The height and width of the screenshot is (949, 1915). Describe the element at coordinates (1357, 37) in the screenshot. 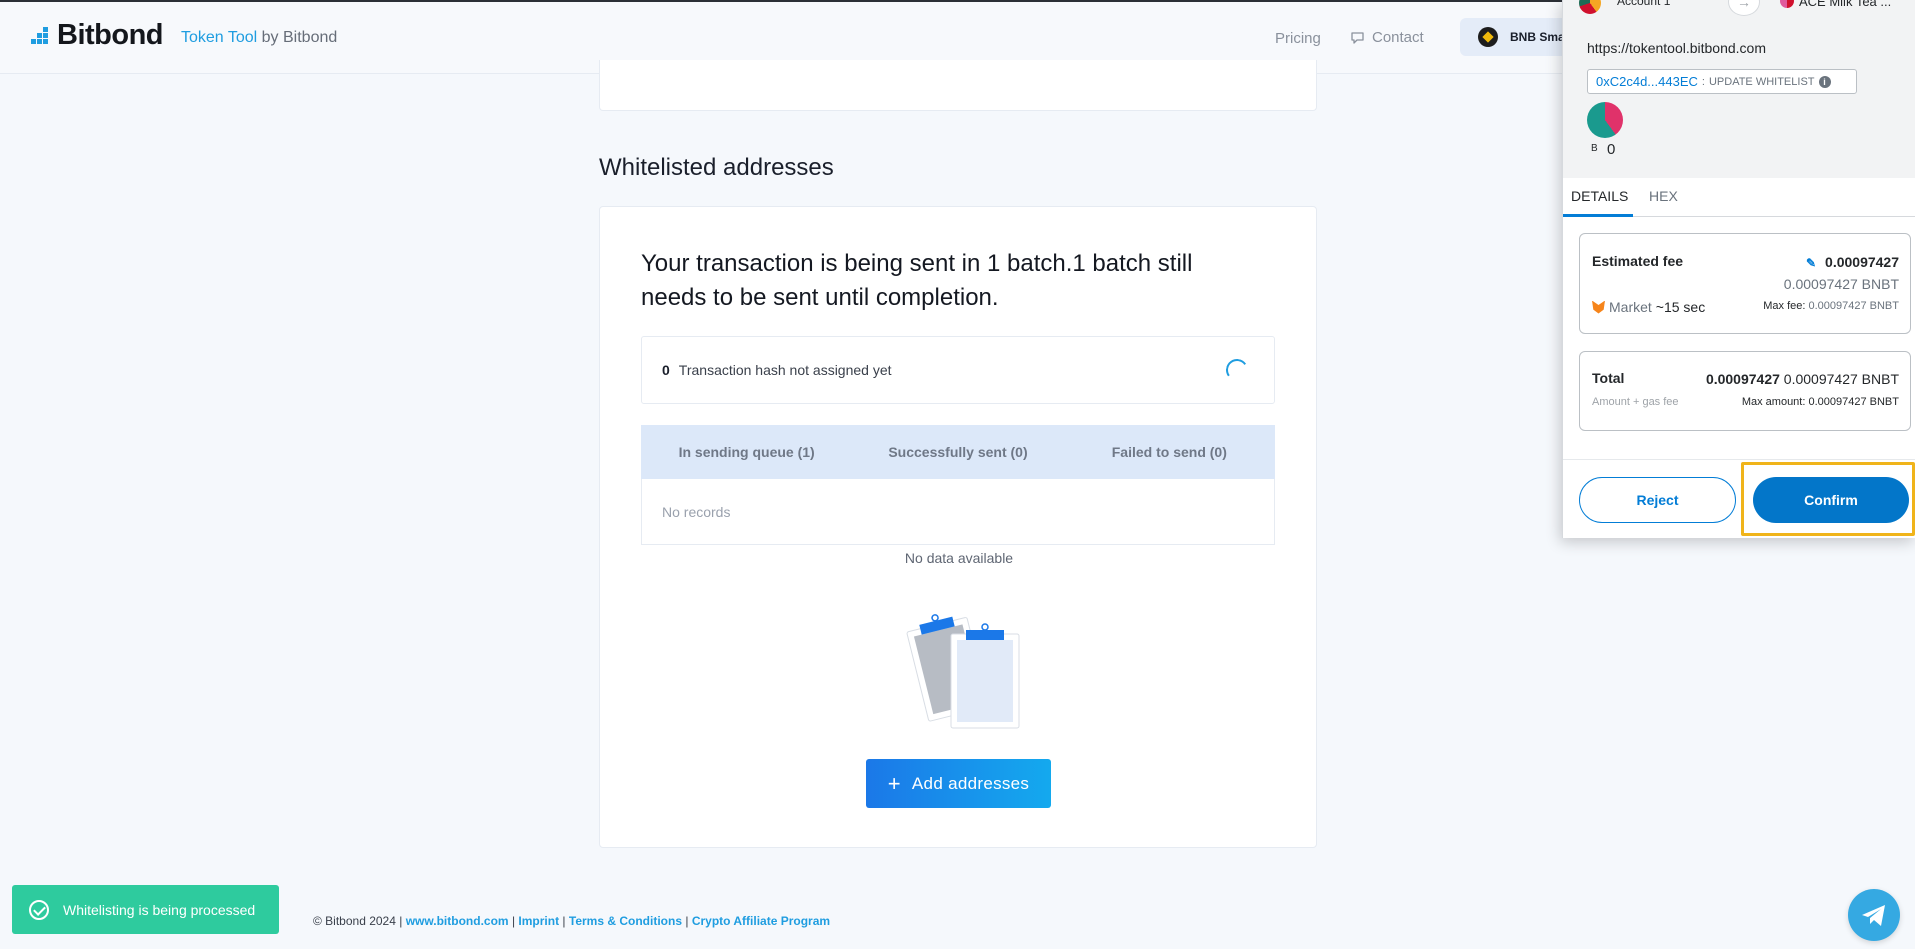

I see `chat-bubble-icon` at that location.